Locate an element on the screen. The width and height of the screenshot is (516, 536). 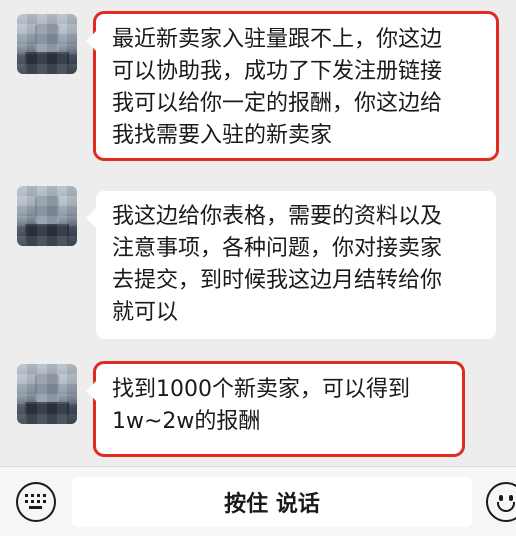
chat-input-bar: 按住 说话 is located at coordinates (258, 501).